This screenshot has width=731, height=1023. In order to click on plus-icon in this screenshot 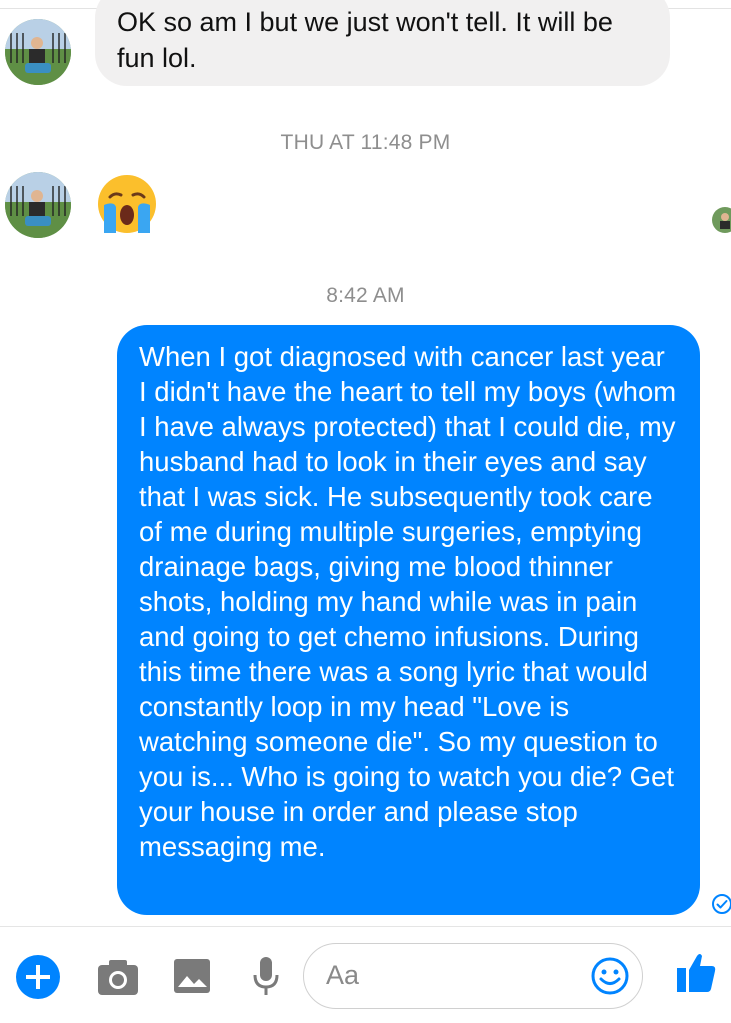, I will do `click(38, 977)`.